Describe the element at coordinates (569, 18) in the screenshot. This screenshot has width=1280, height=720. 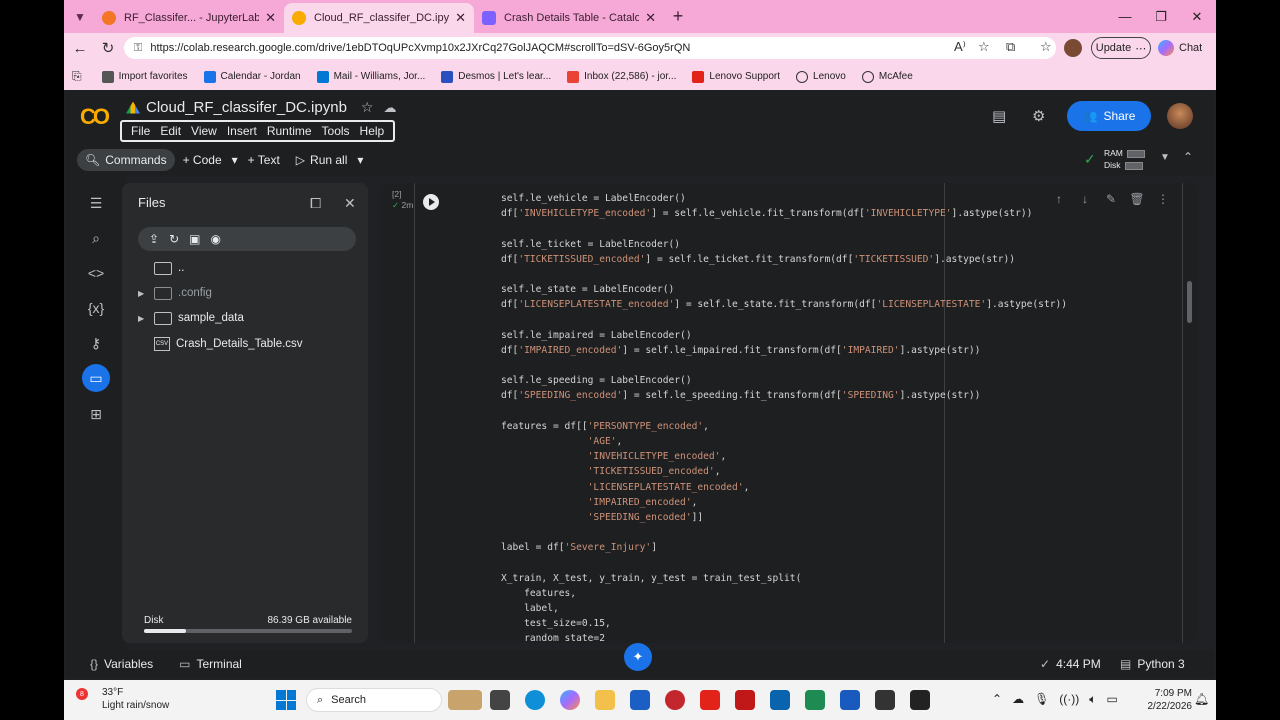
I see `browser-tab-catalog: Crash Details Table - Catalog ✕` at that location.